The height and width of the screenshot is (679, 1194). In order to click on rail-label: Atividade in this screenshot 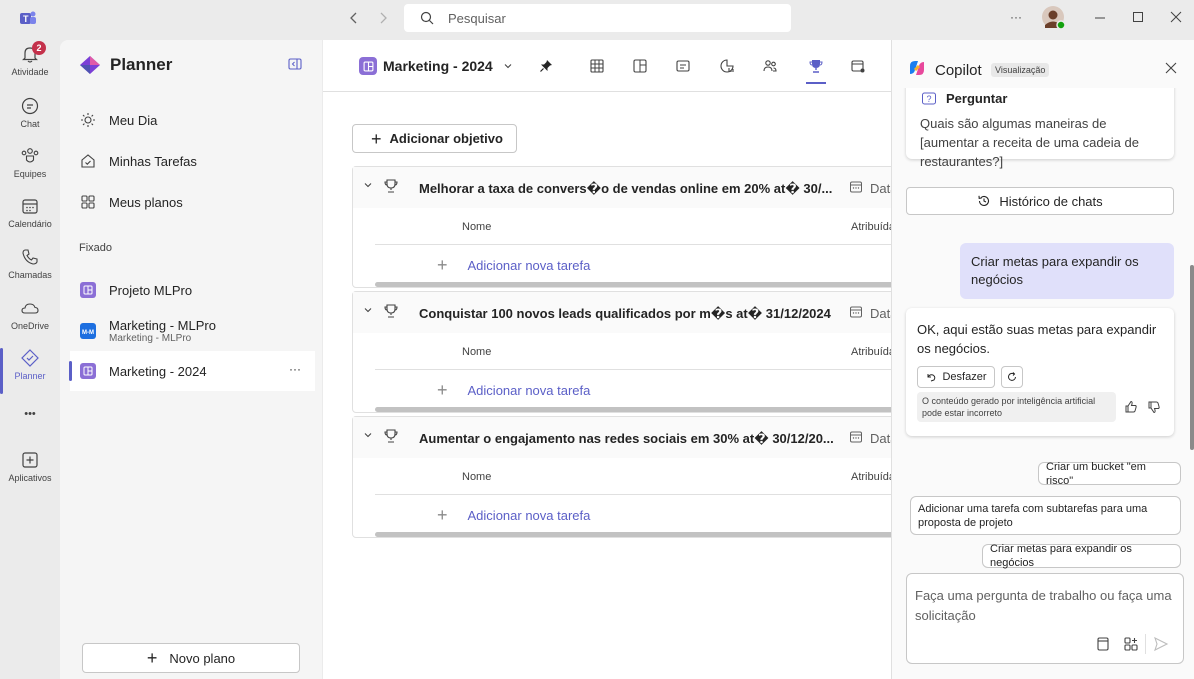, I will do `click(30, 72)`.